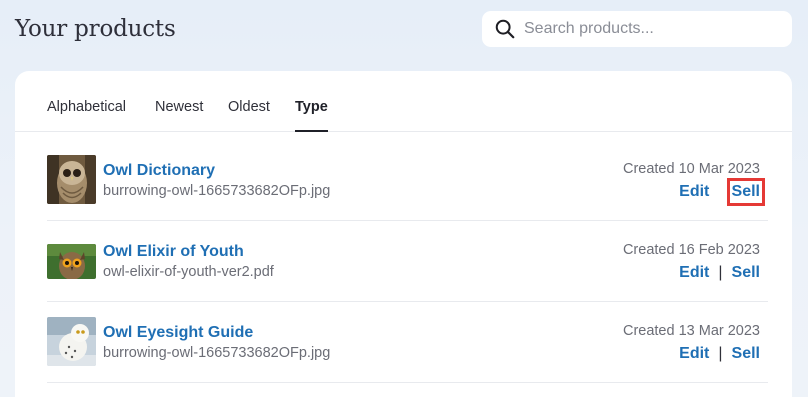 This screenshot has width=808, height=397. Describe the element at coordinates (188, 272) in the screenshot. I see `product-filename: owl-elixir-of-youth-ver2.pdf` at that location.